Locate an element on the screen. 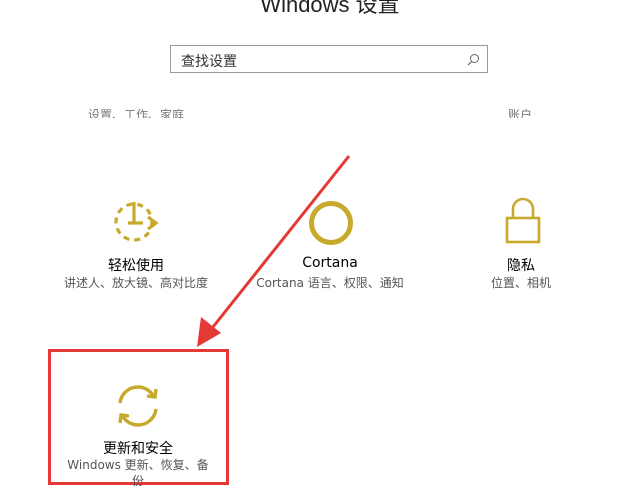  sync-icon is located at coordinates (138, 406).